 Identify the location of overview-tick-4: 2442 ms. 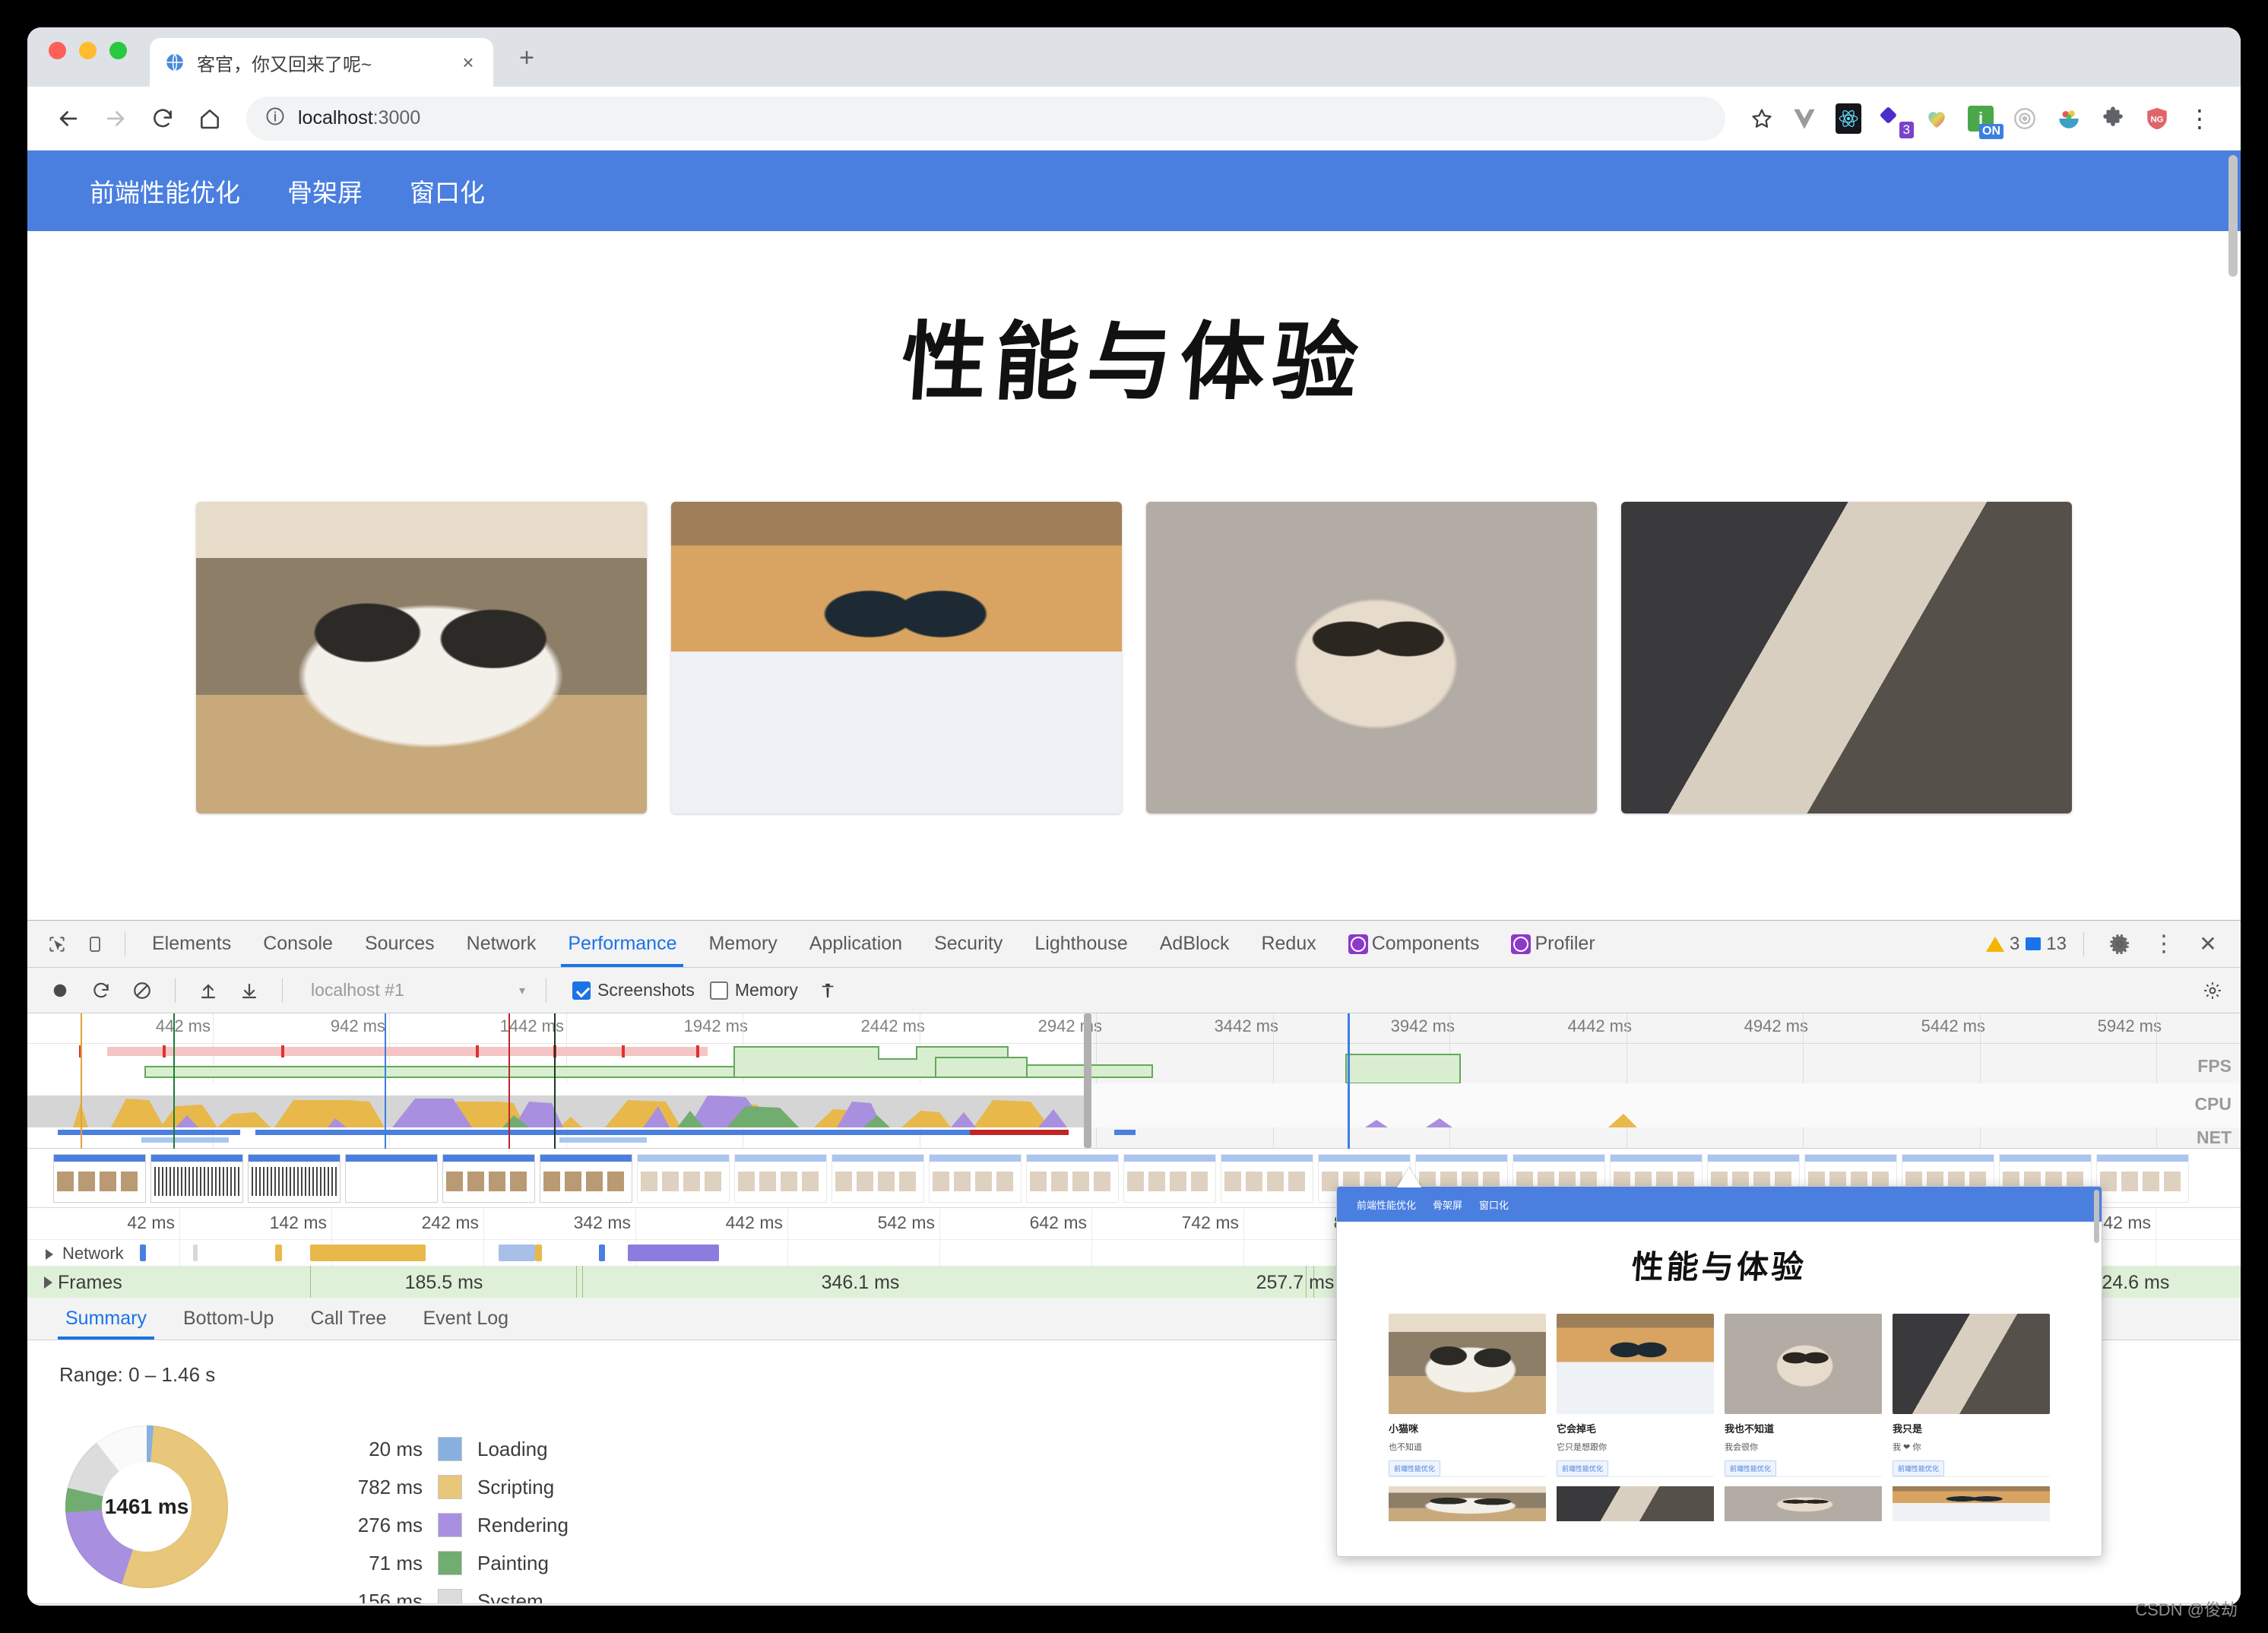
(892, 1025).